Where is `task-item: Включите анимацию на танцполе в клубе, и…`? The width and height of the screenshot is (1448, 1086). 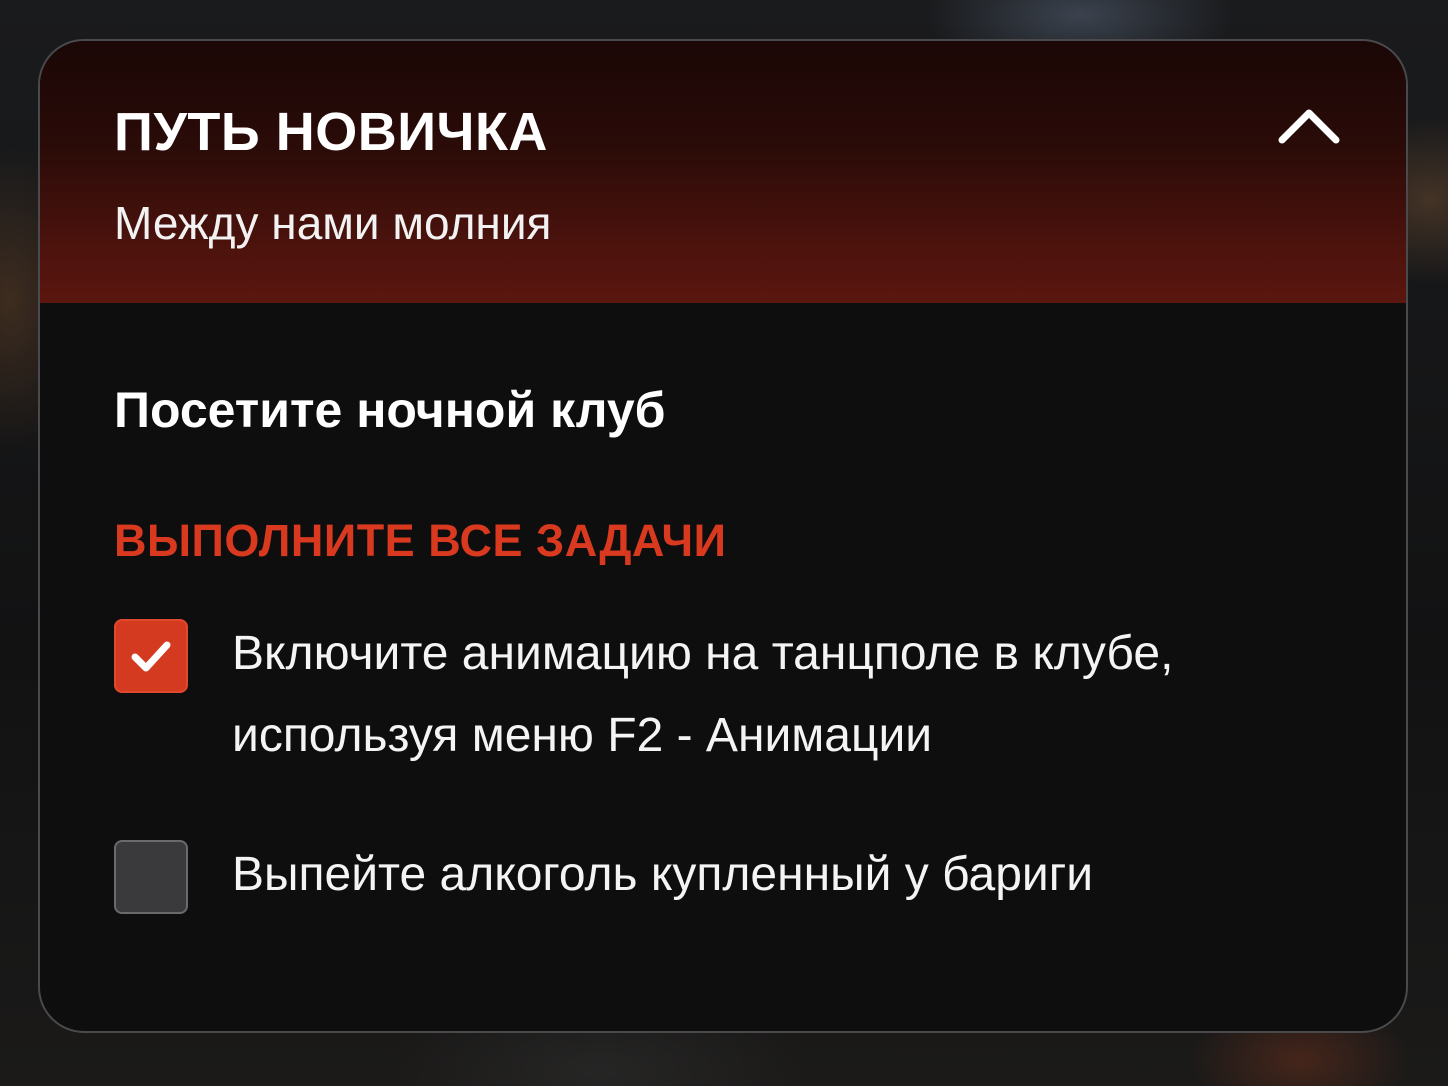
task-item: Включите анимацию на танцполе в клубе, и… is located at coordinates (703, 698).